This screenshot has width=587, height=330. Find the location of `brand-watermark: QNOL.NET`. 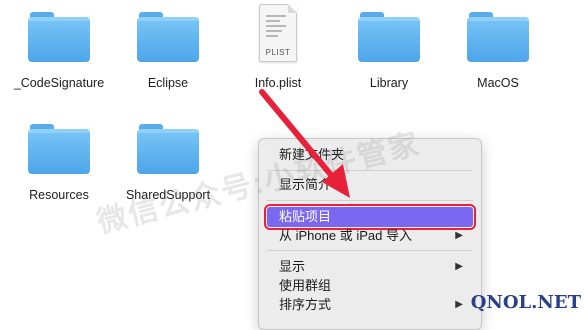

brand-watermark: QNOL.NET is located at coordinates (525, 302).